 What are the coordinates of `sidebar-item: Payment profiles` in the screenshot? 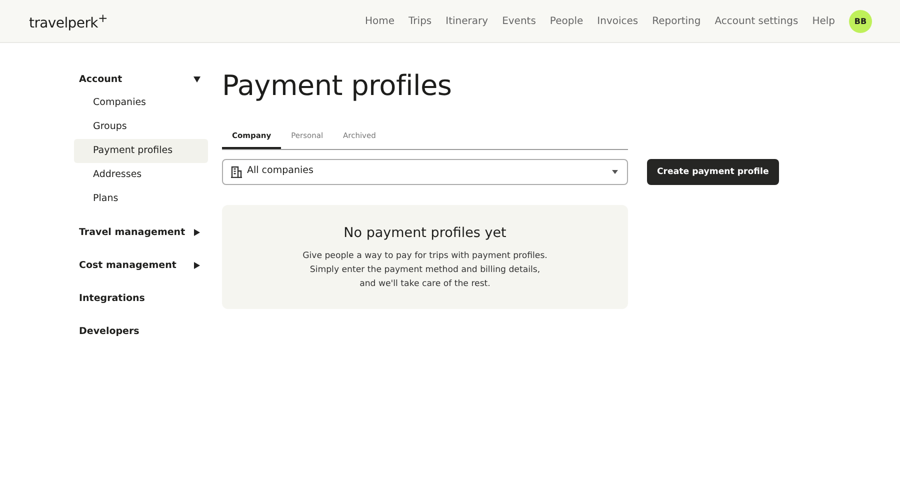 It's located at (141, 151).